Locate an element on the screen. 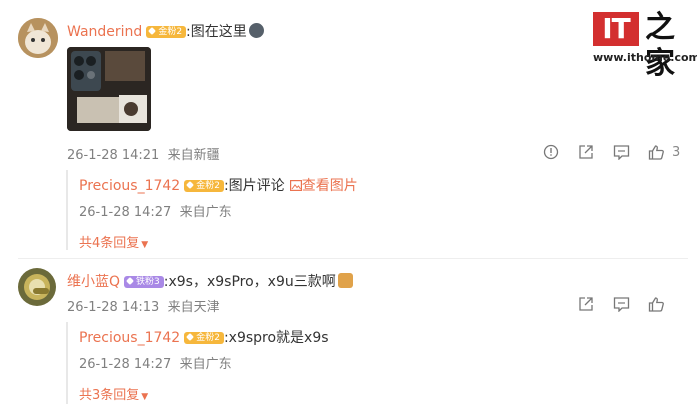 The width and height of the screenshot is (697, 410). comment-text: :x9s，x9sPro，x9u三款啊 is located at coordinates (249, 282).